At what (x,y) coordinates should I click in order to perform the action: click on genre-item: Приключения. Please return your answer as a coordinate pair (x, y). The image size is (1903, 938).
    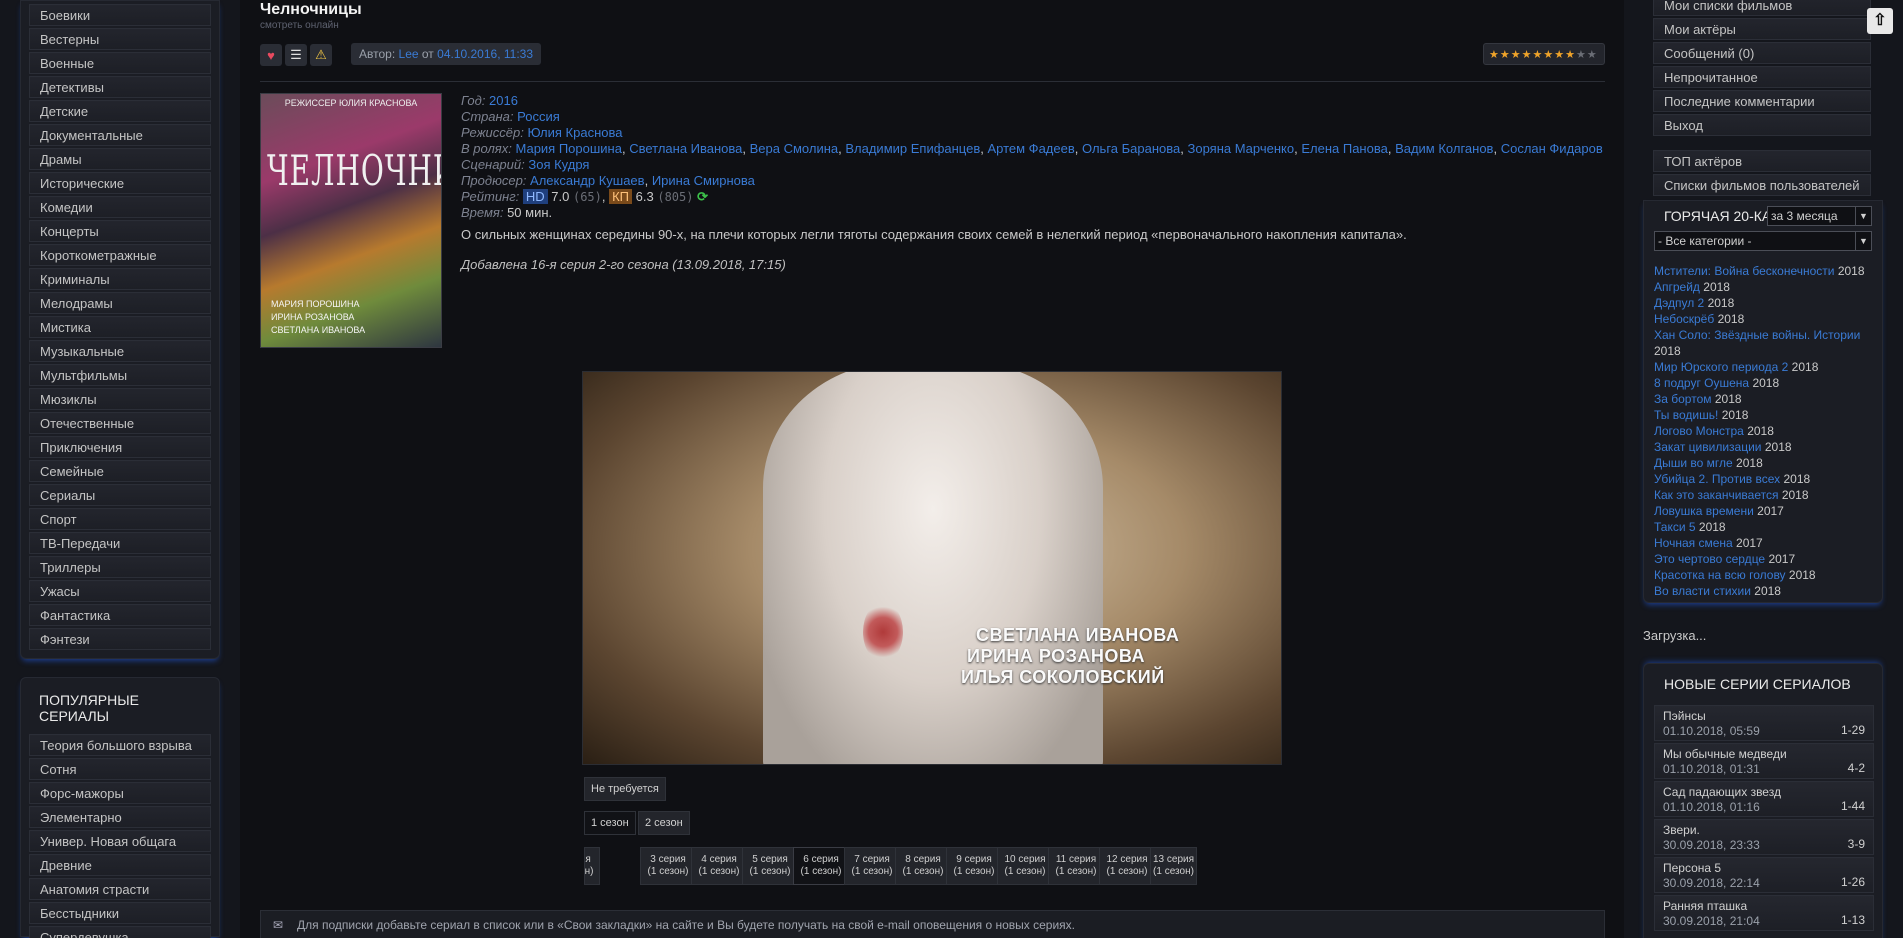
    Looking at the image, I should click on (120, 447).